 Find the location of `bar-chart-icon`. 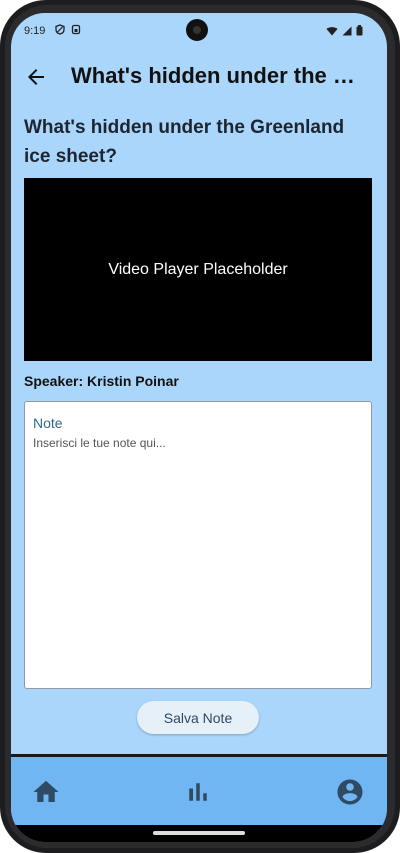

bar-chart-icon is located at coordinates (198, 792).